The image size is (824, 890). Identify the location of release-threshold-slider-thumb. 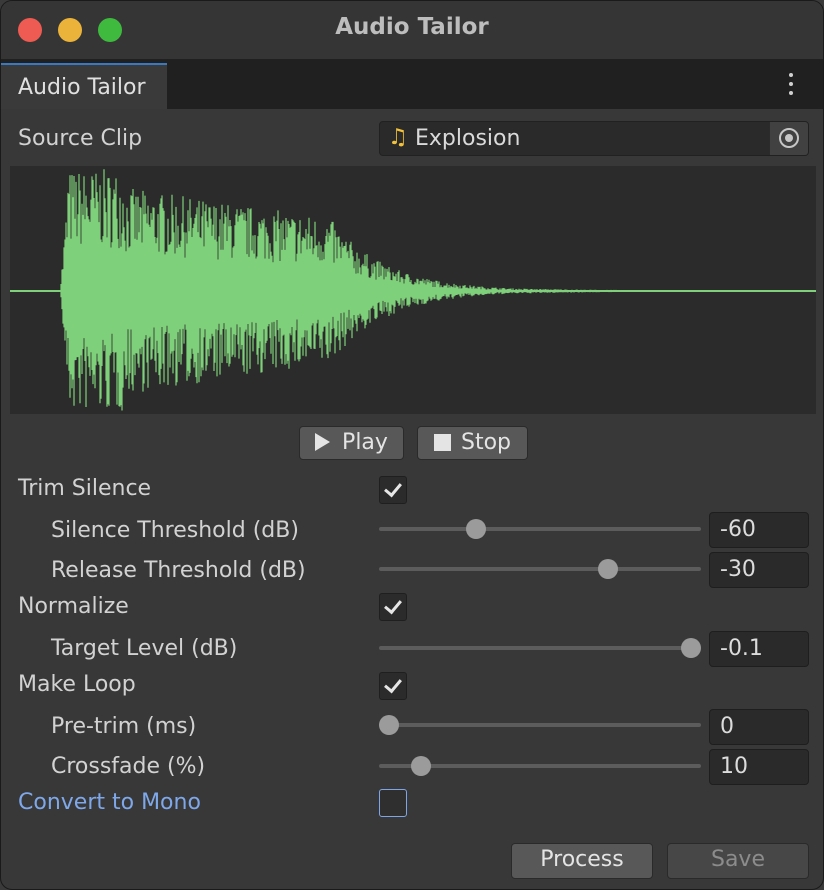
(607, 569).